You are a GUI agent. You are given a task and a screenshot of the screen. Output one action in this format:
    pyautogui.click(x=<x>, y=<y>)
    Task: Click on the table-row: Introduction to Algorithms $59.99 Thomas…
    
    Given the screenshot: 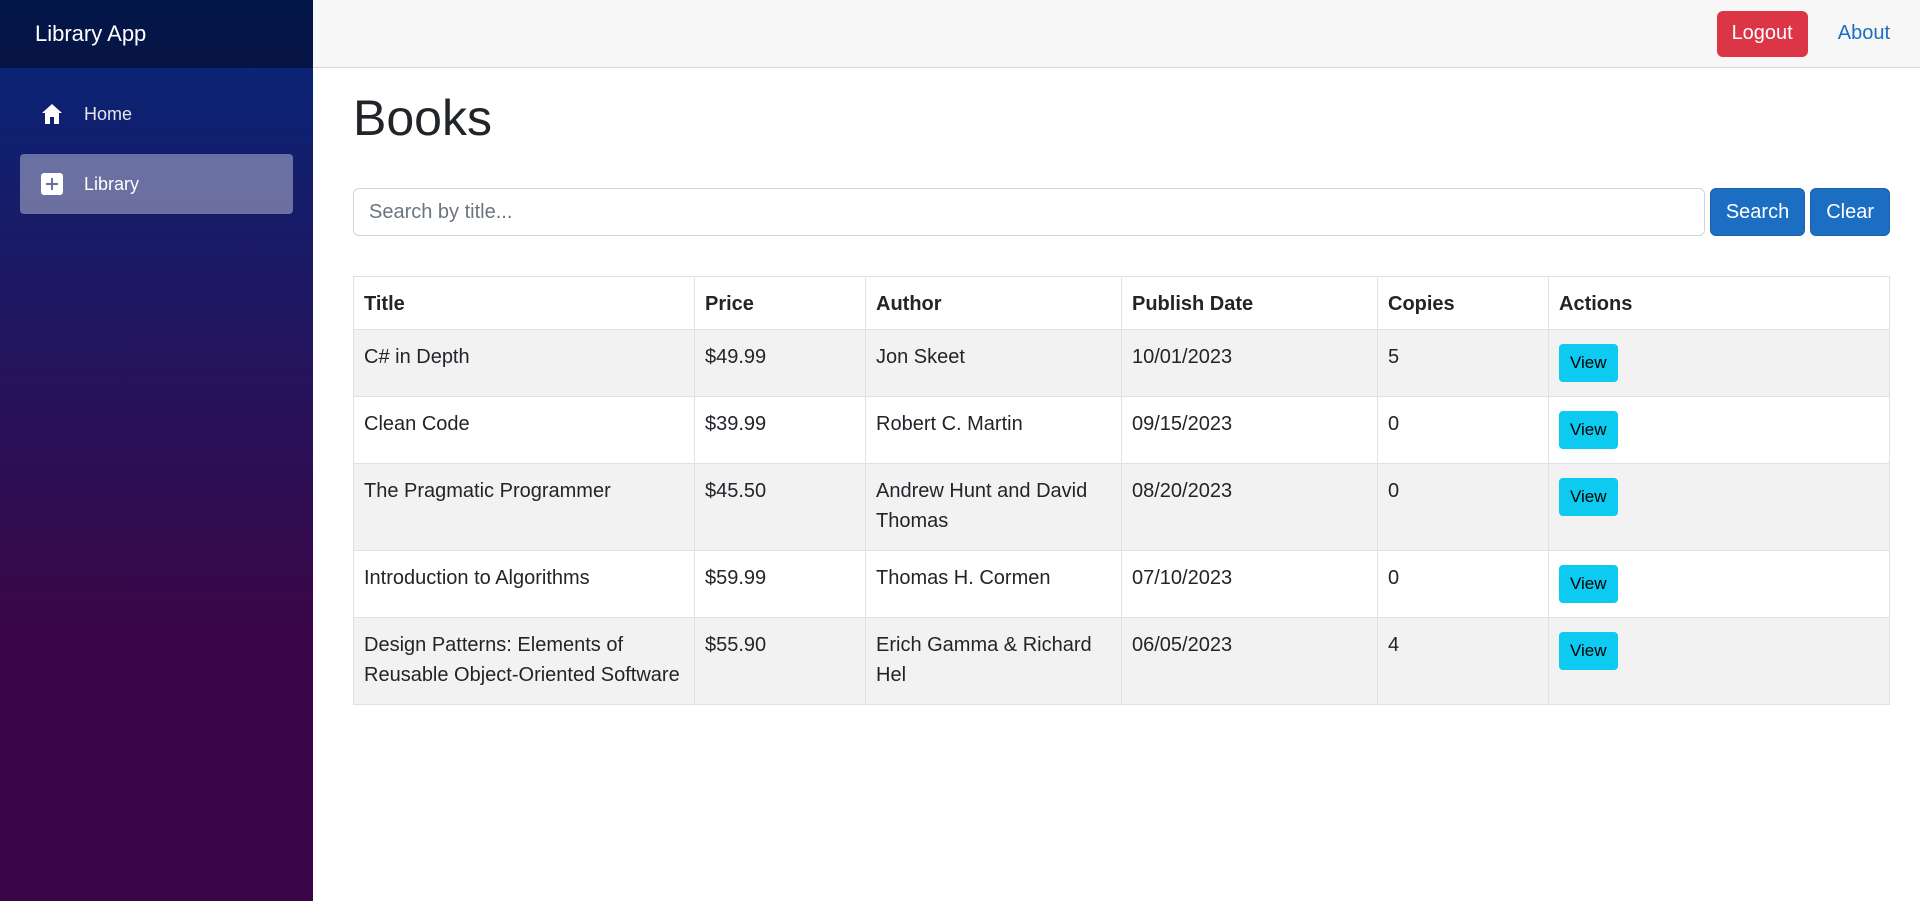 What is the action you would take?
    pyautogui.click(x=1121, y=584)
    